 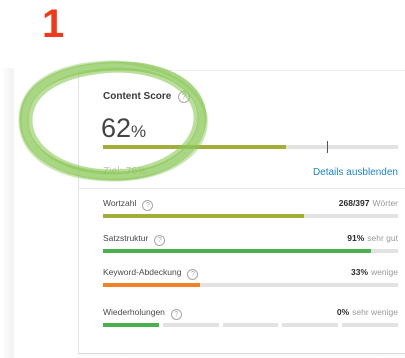 I want to click on left-edge-shadow, so click(x=7, y=213).